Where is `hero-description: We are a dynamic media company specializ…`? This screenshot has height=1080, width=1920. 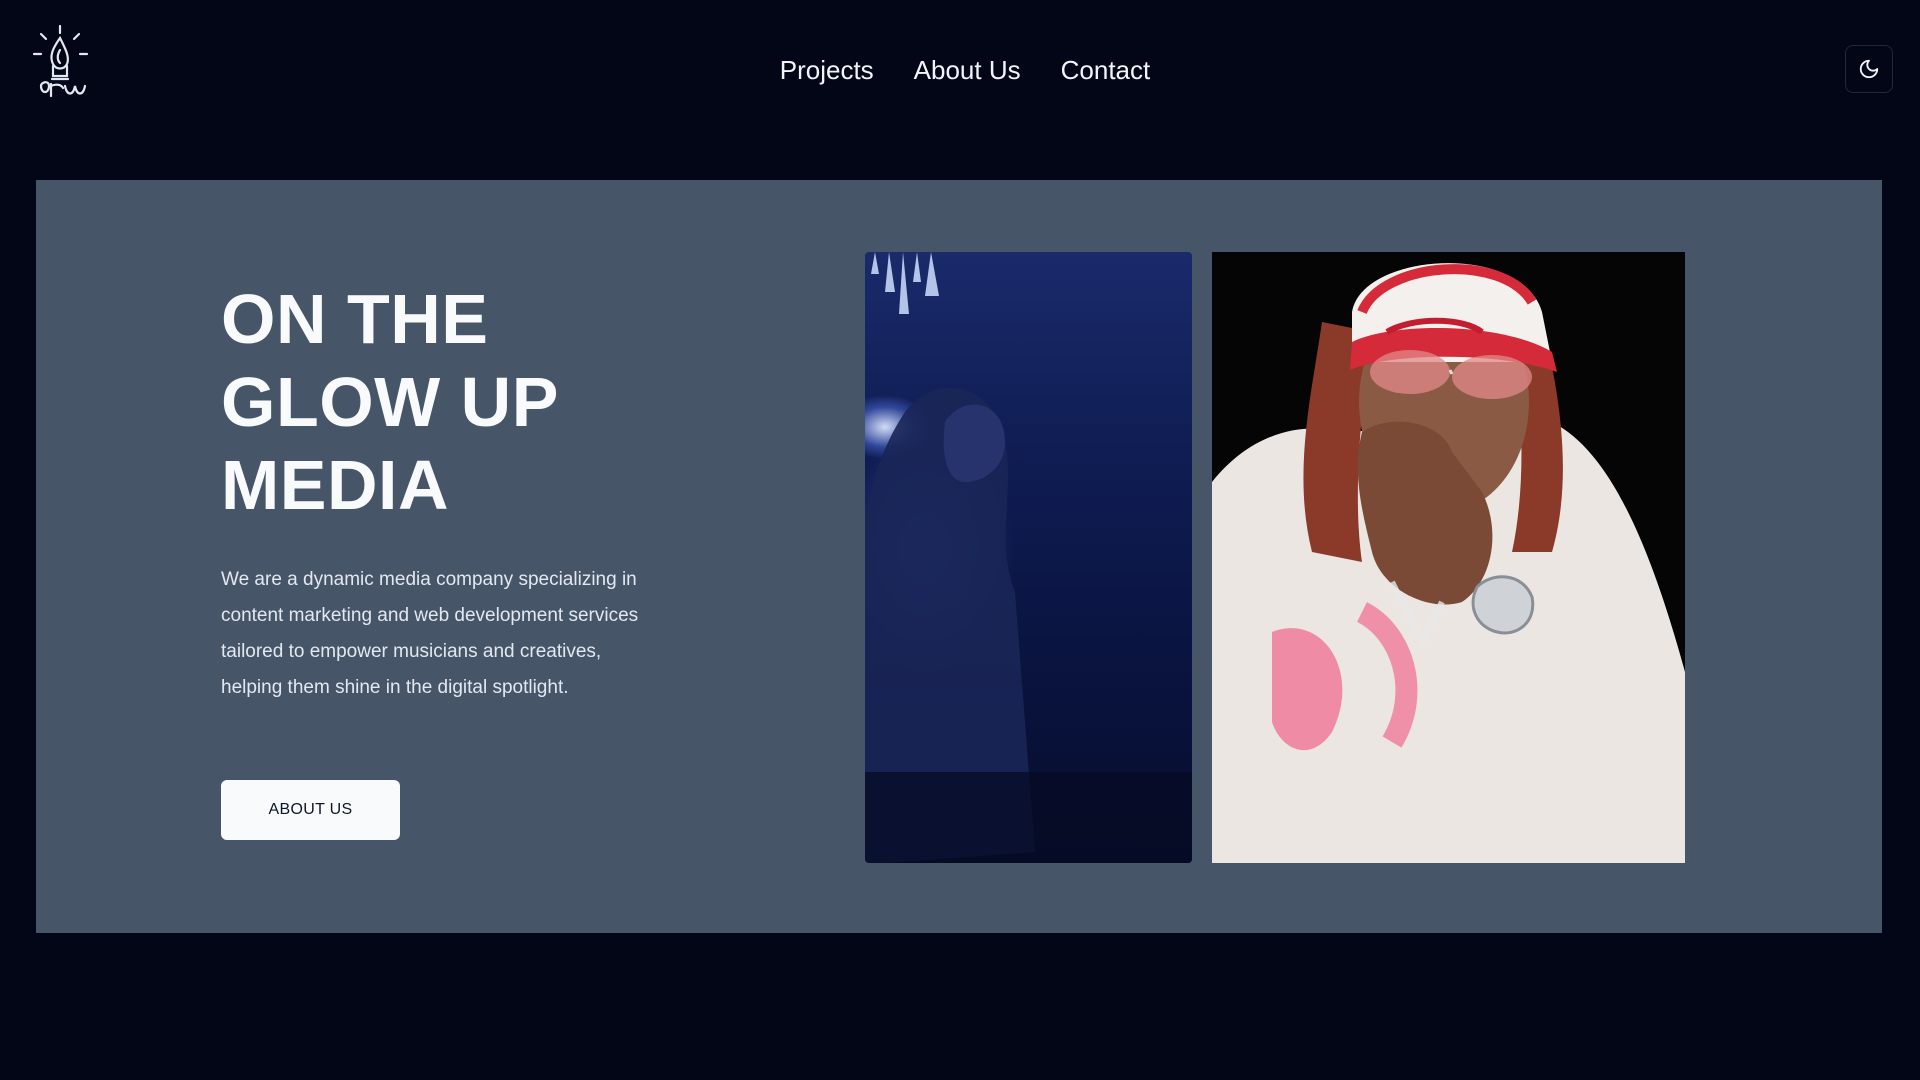 hero-description: We are a dynamic media company specializ… is located at coordinates (430, 633).